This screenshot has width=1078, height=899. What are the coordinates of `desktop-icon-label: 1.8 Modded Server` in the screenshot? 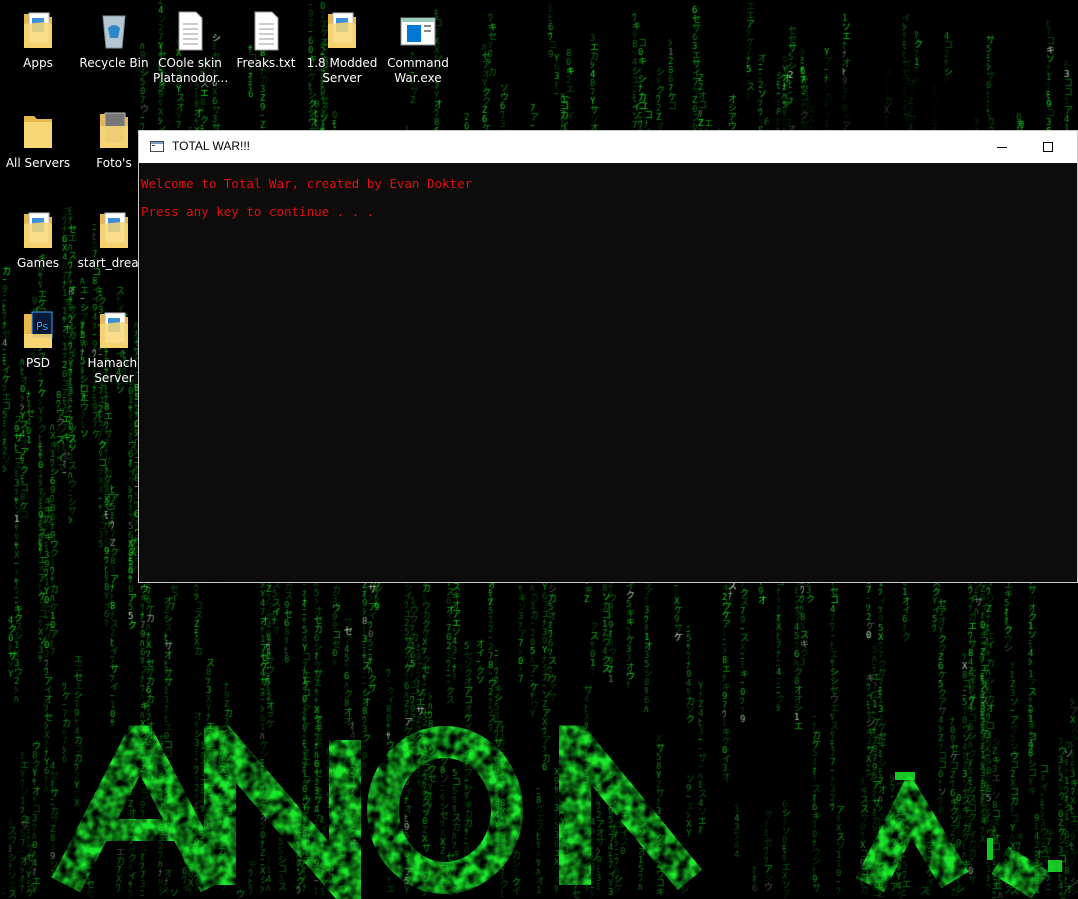 It's located at (342, 70).